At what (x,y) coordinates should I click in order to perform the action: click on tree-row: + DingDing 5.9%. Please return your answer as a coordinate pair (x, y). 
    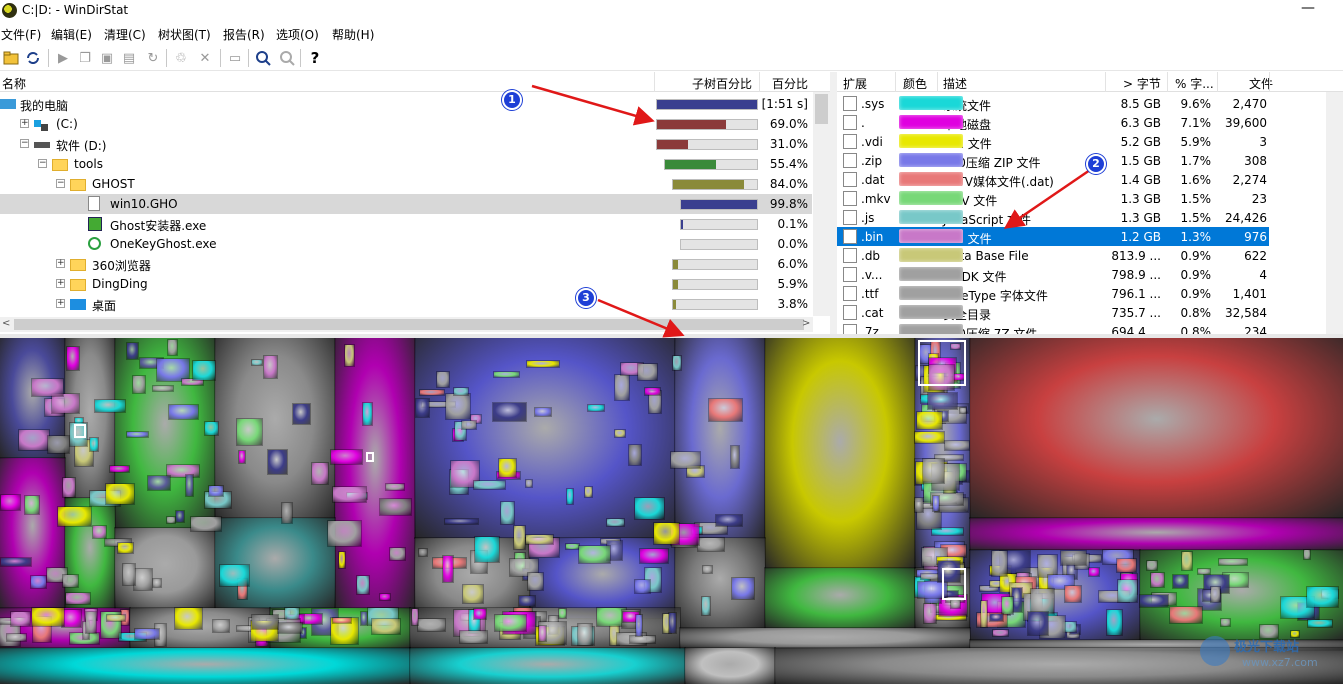
    Looking at the image, I should click on (406, 284).